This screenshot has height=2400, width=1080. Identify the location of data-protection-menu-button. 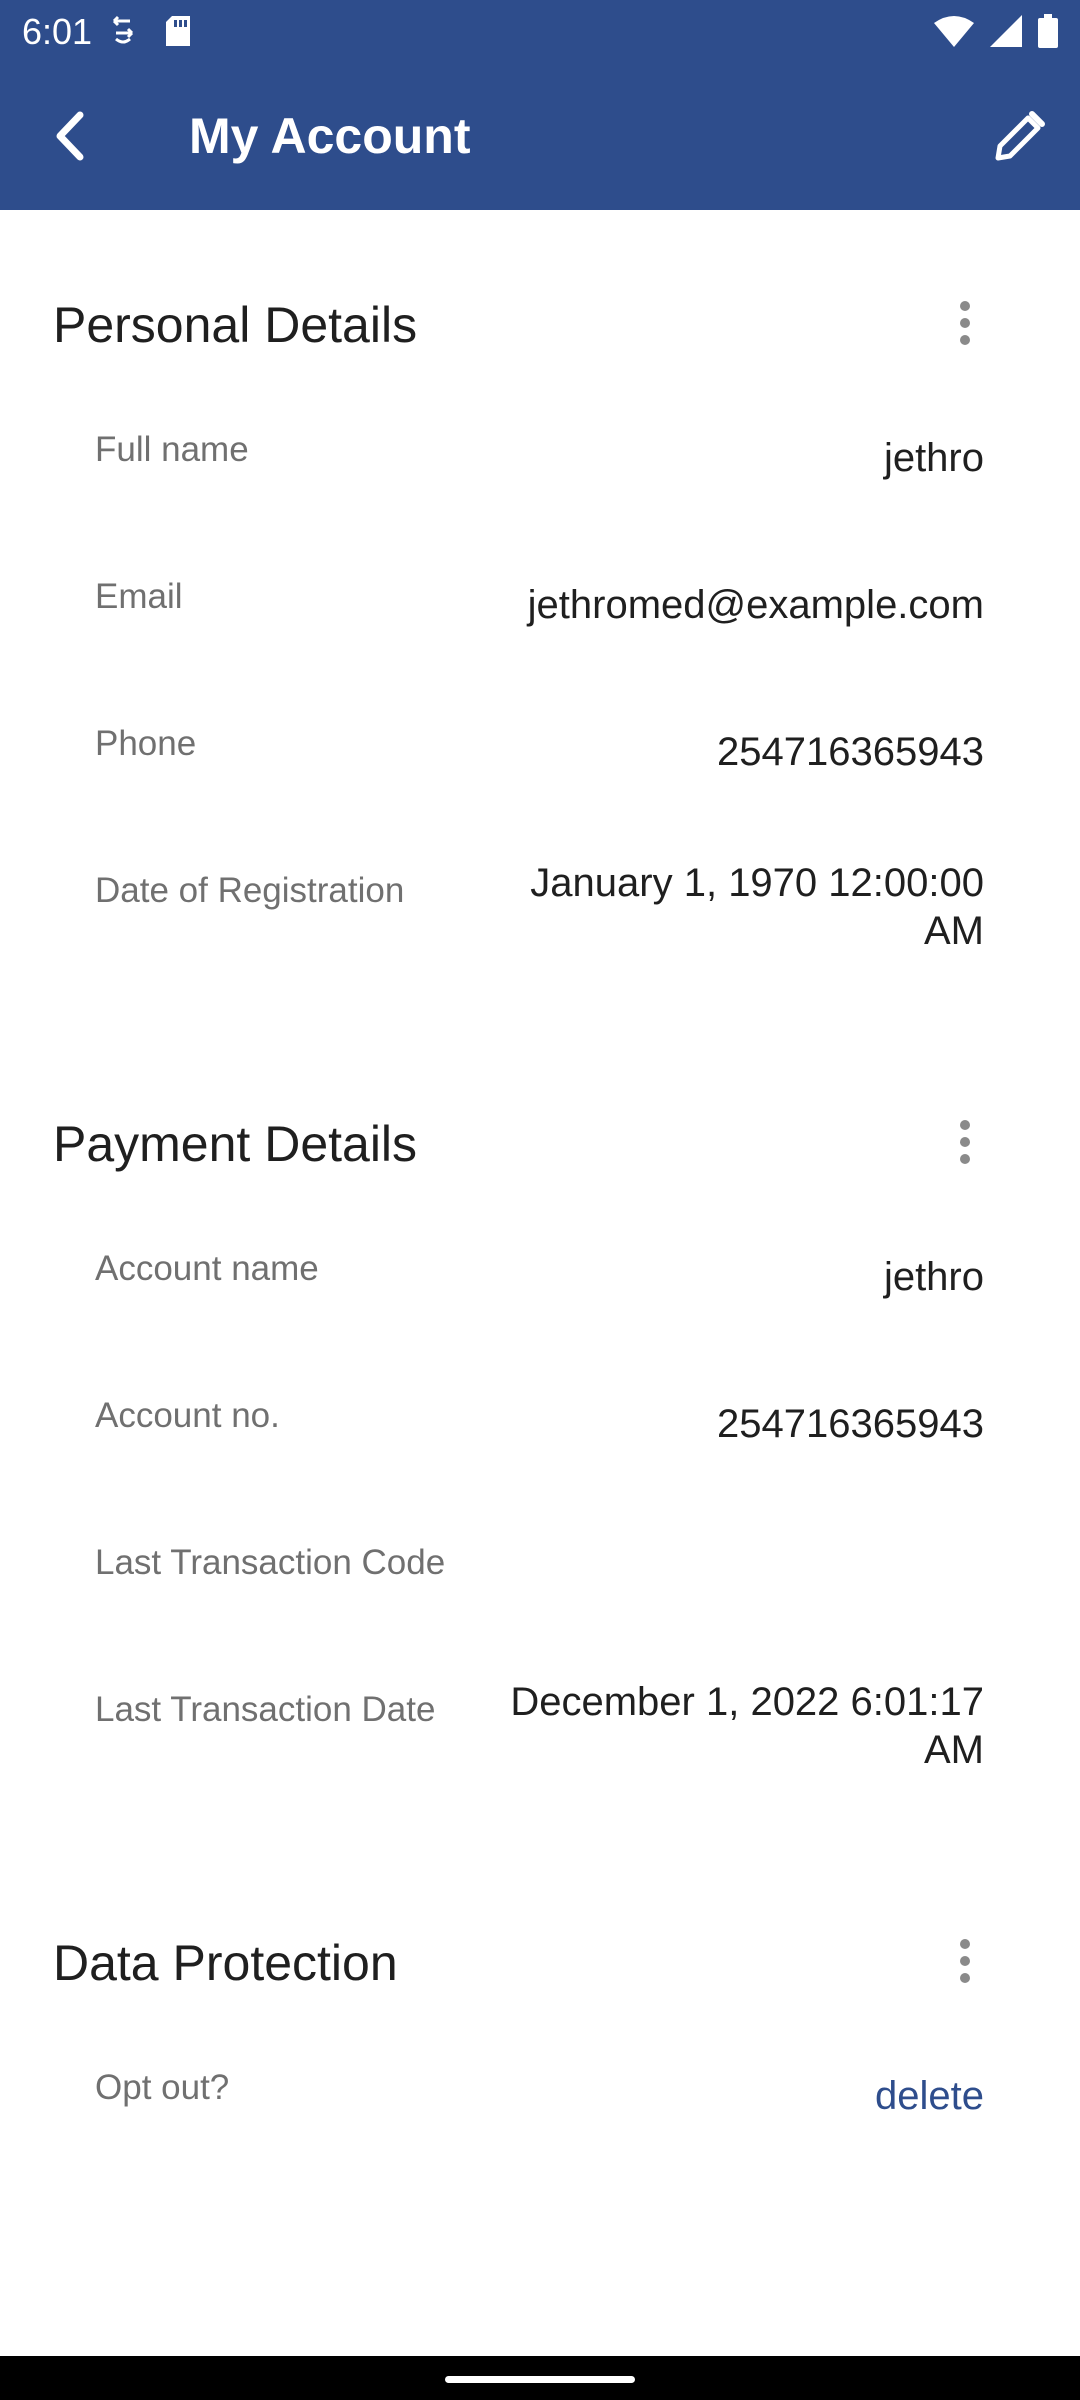
(965, 1963).